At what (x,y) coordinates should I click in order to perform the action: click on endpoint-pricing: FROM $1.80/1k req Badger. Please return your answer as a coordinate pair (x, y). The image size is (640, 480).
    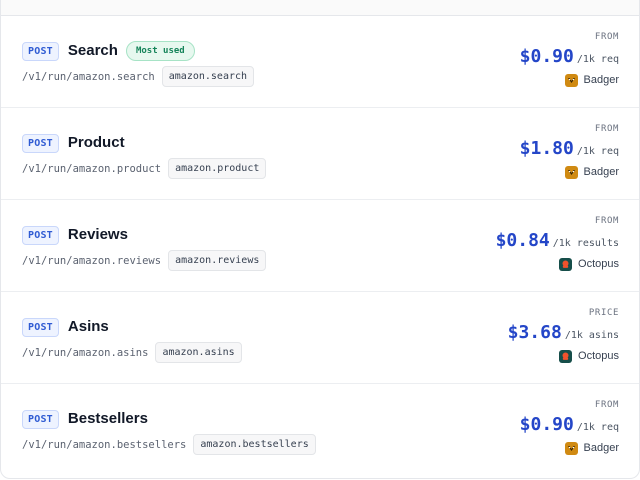
    Looking at the image, I should click on (569, 152).